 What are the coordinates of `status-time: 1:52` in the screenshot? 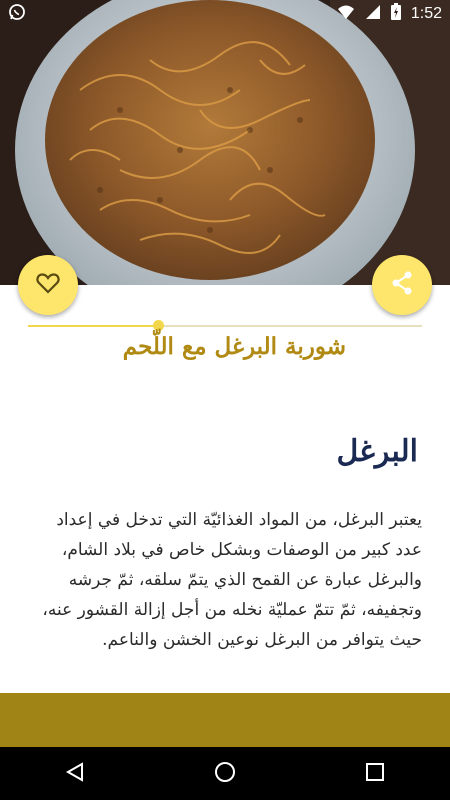 It's located at (426, 13).